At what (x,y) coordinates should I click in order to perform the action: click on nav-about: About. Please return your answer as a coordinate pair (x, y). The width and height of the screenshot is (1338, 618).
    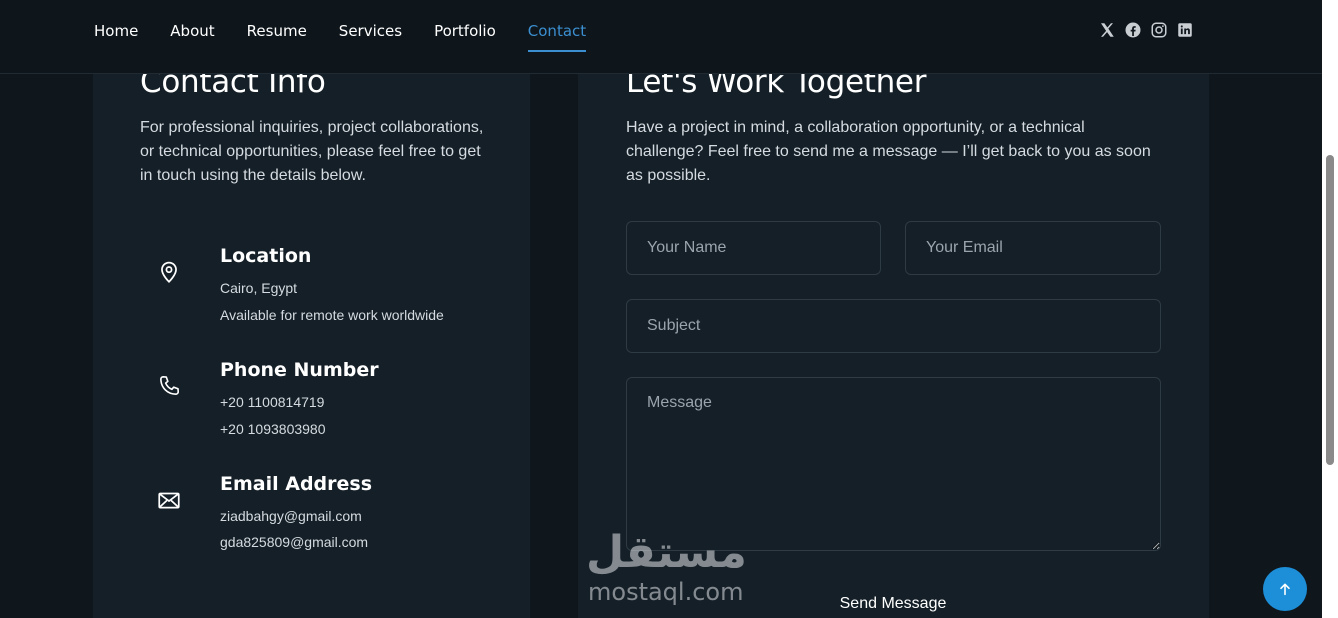
    Looking at the image, I should click on (192, 31).